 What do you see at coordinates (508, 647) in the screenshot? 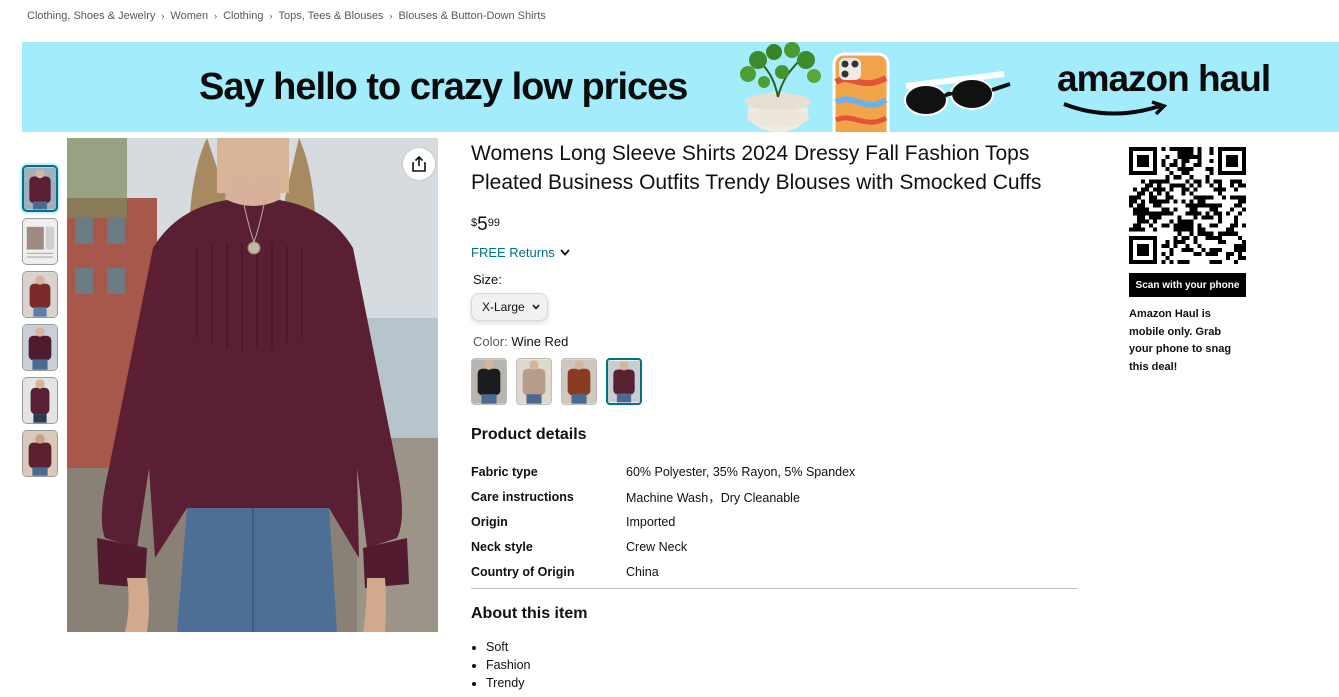
I see `about-item-bullet: Soft` at bounding box center [508, 647].